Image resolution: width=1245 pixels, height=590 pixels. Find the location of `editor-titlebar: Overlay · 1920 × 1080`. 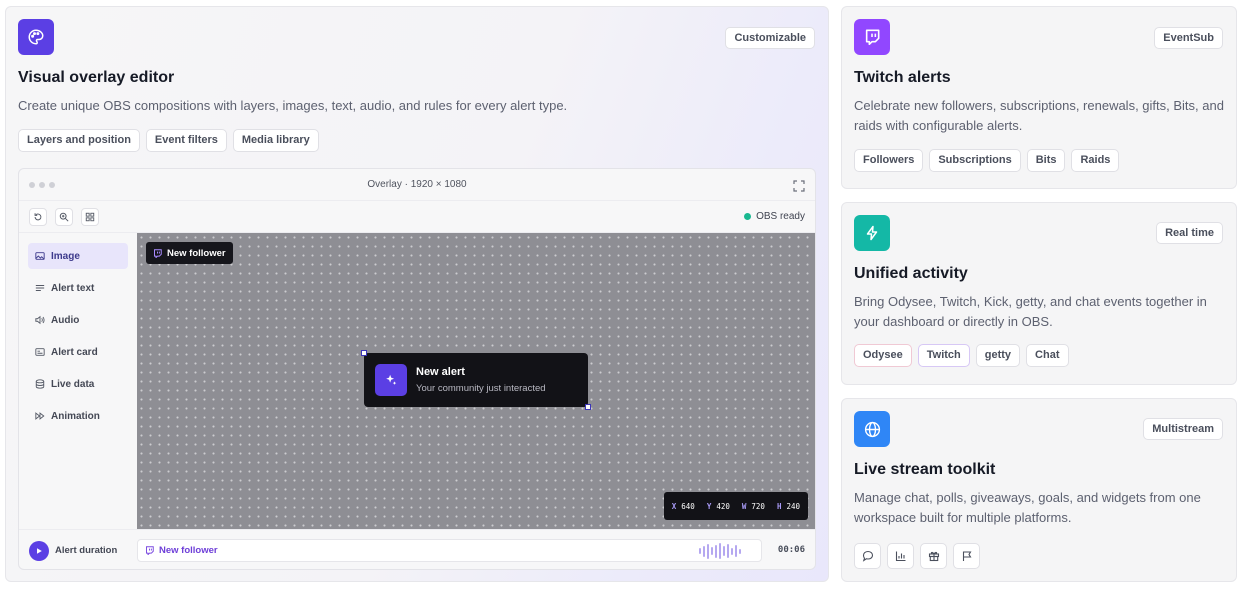

editor-titlebar: Overlay · 1920 × 1080 is located at coordinates (417, 185).